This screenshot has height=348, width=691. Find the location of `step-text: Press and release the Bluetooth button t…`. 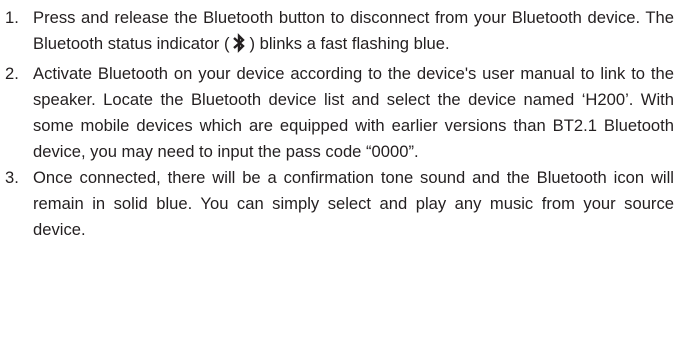

step-text: Press and release the Bluetooth button t… is located at coordinates (353, 33).